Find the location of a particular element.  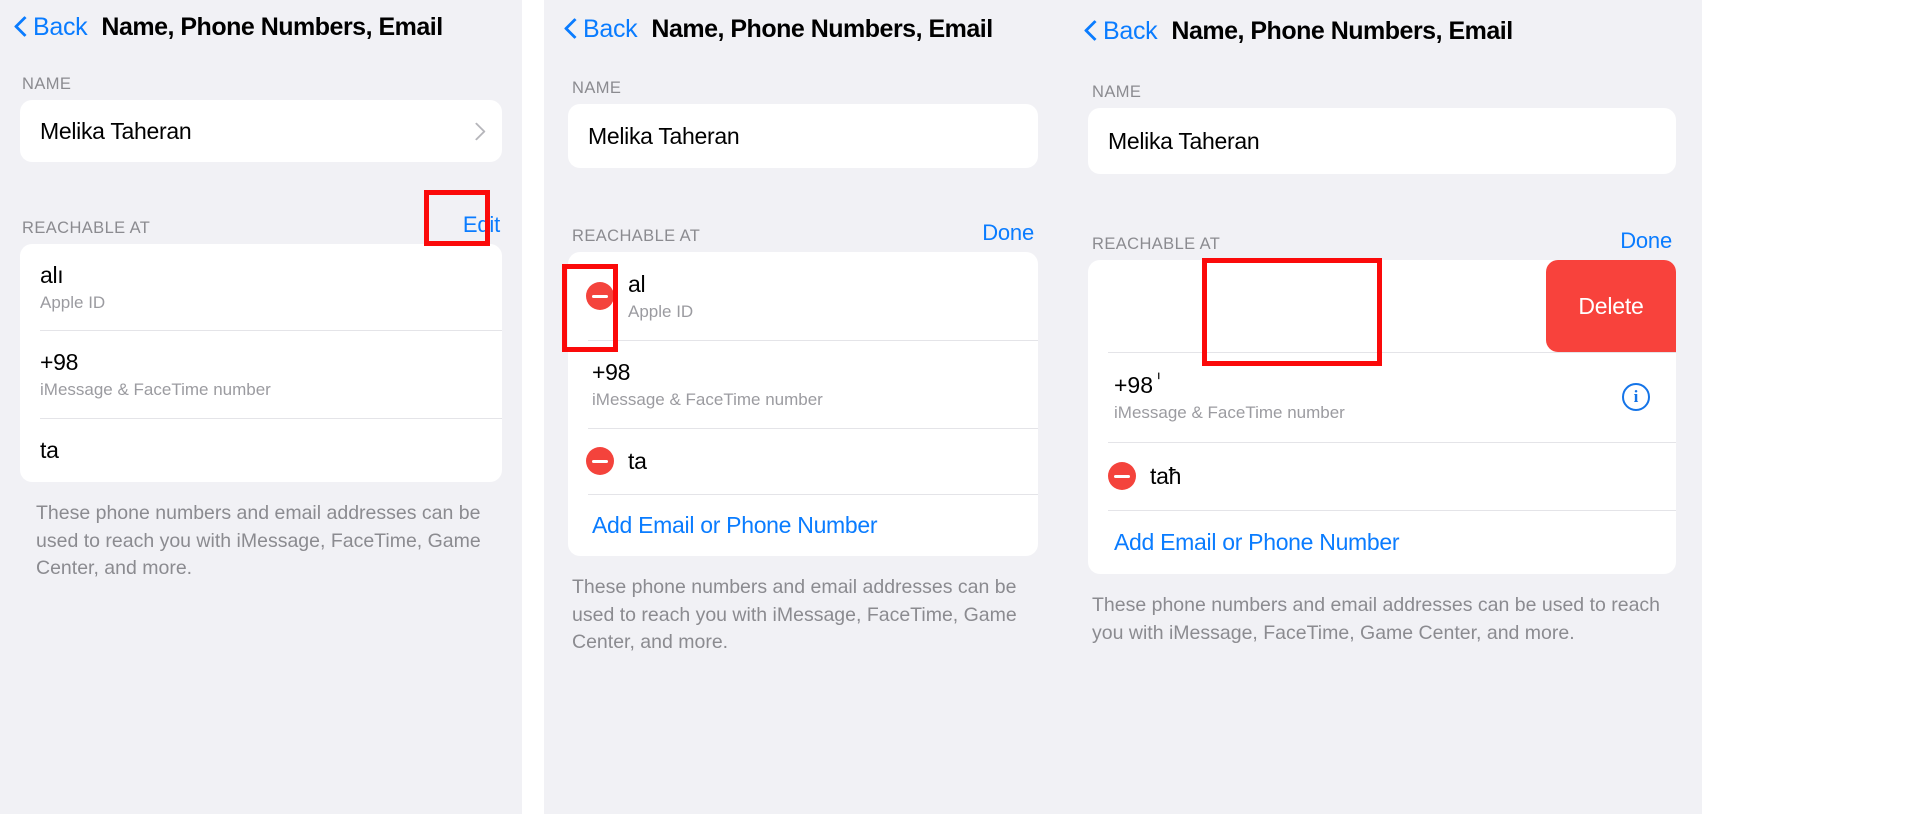

row-content: alı Apple ID is located at coordinates (261, 287).